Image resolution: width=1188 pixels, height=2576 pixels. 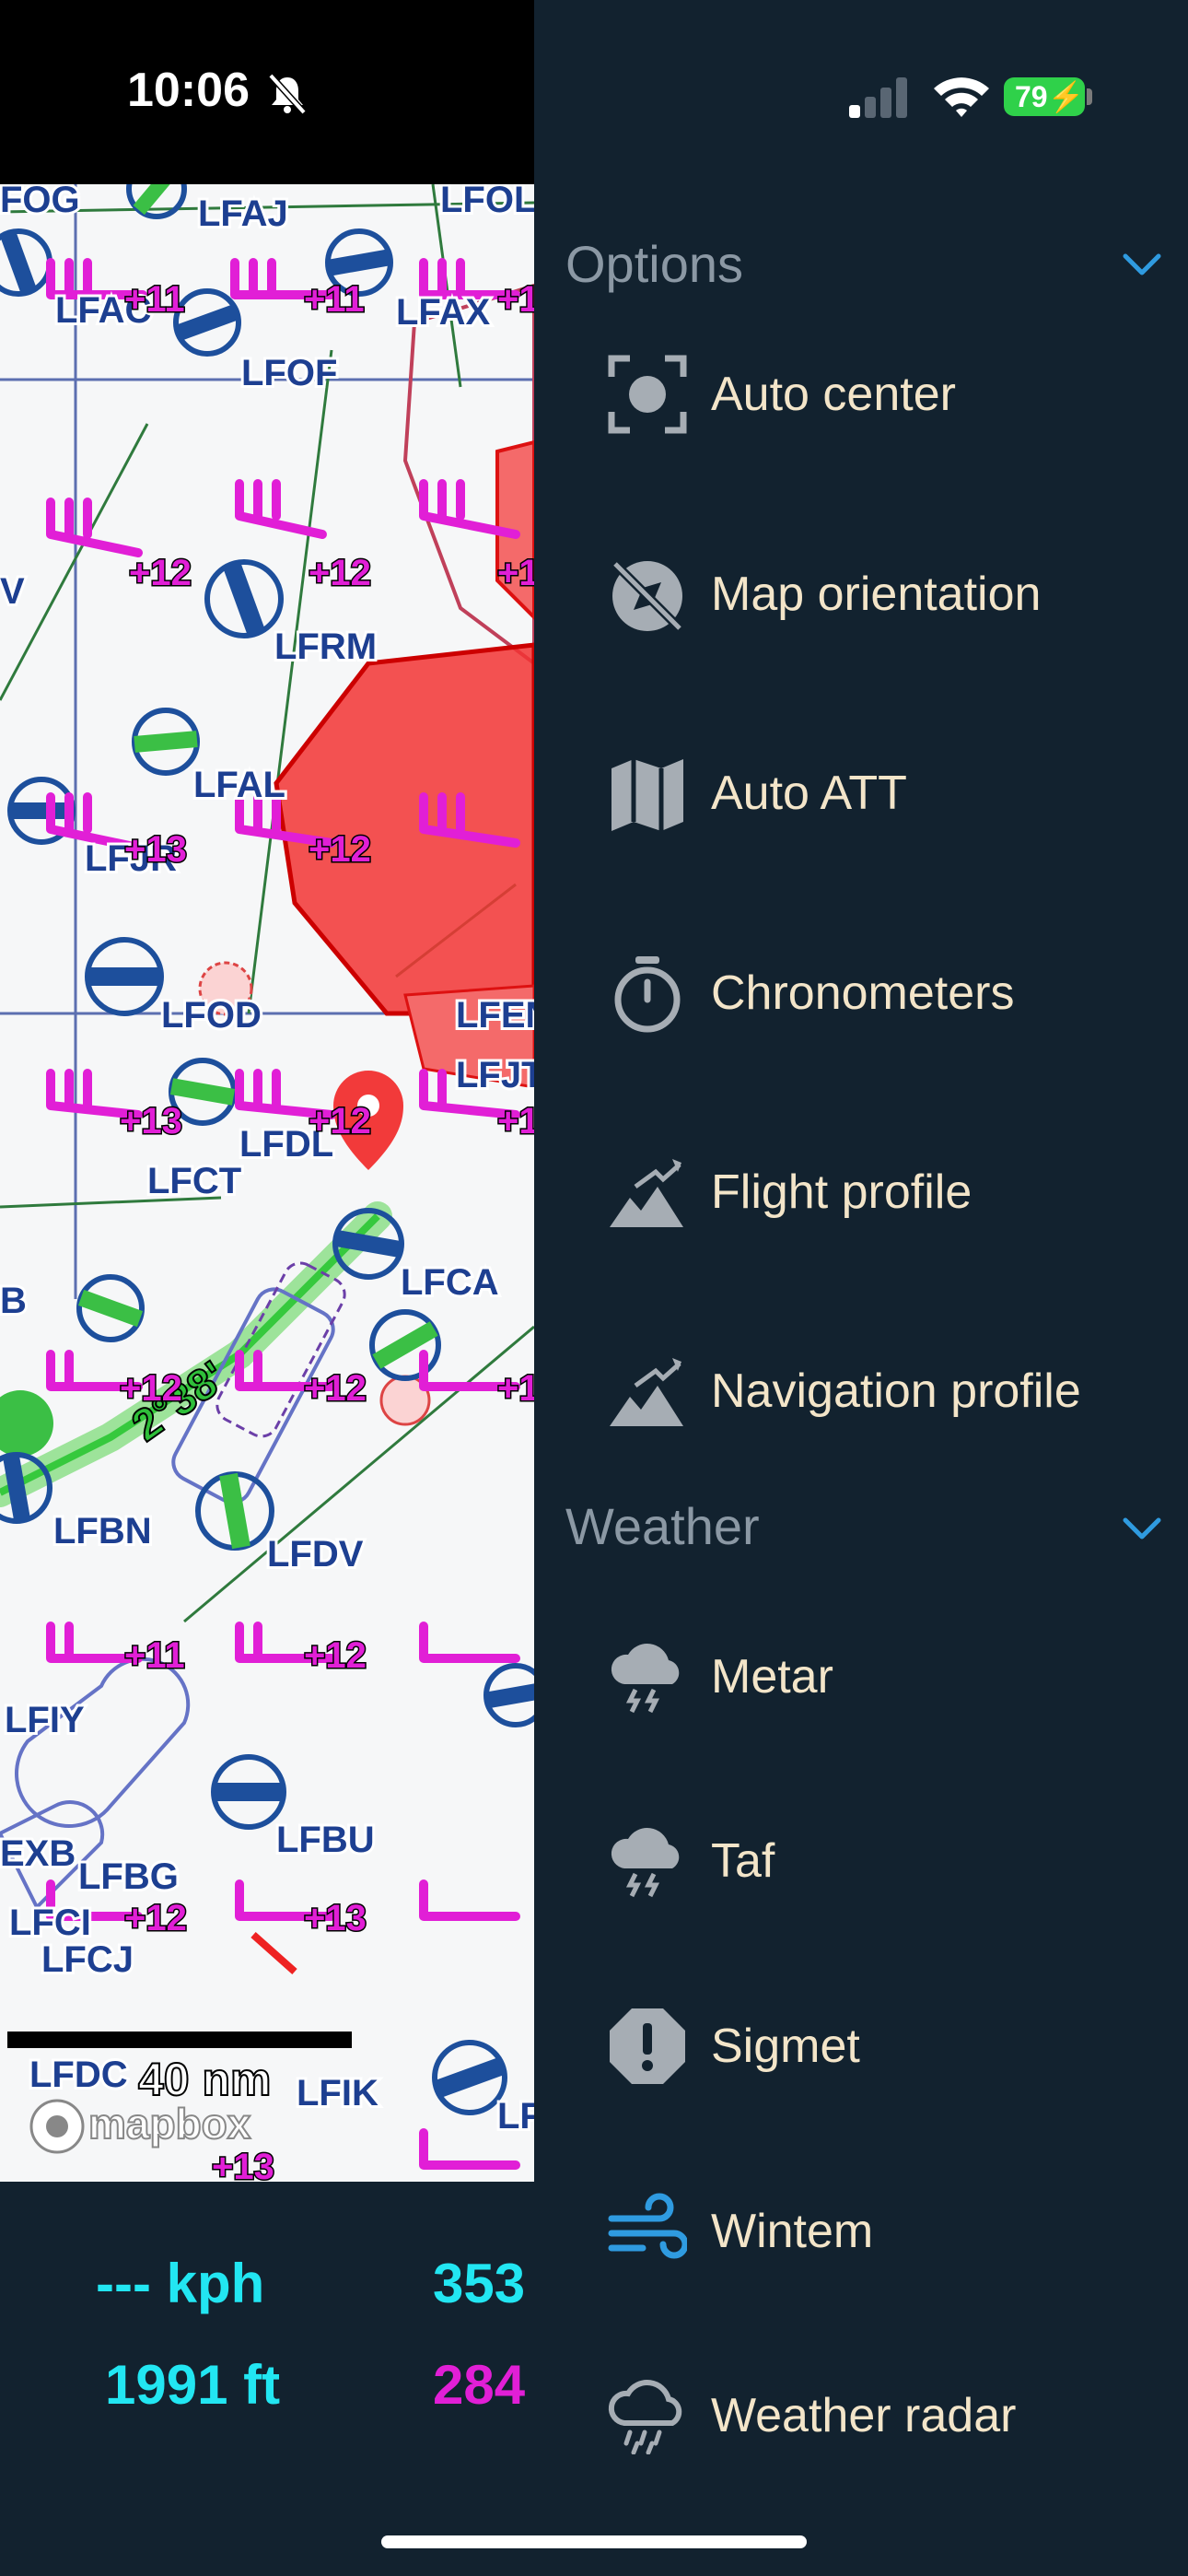 I want to click on airport-label: B, so click(x=13, y=1301).